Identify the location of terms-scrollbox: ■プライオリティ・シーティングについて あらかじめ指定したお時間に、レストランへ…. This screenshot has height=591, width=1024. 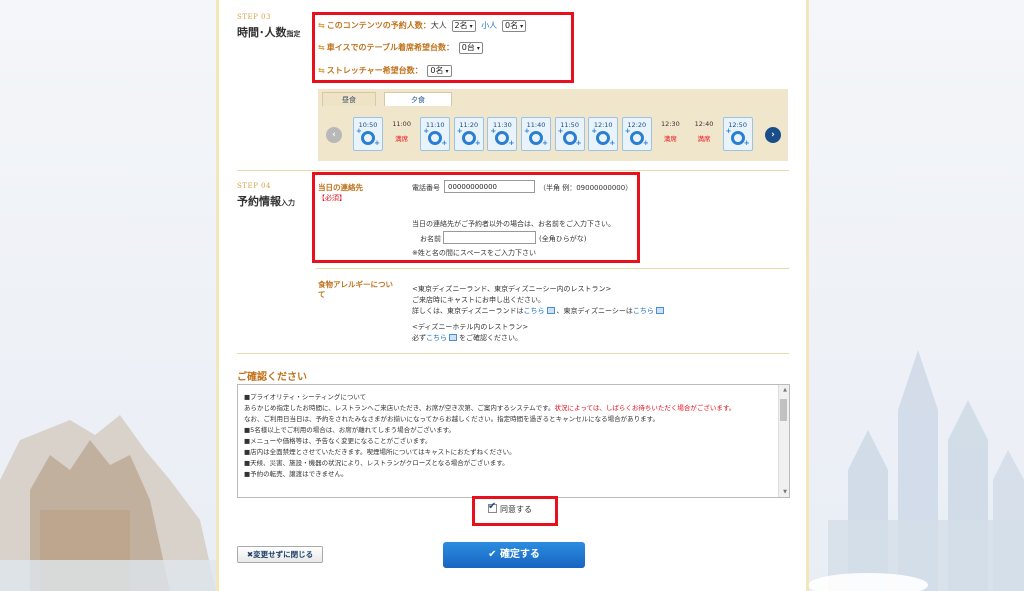
(513, 441).